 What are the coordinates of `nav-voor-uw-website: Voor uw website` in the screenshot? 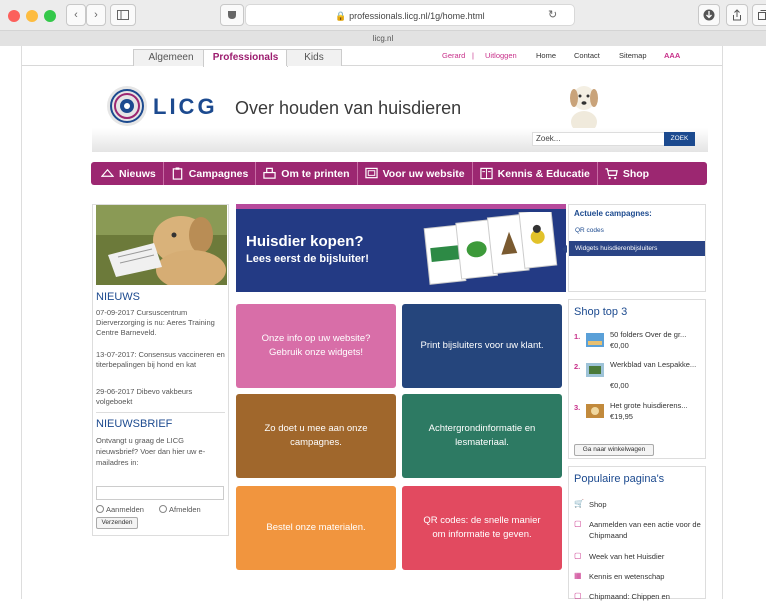 It's located at (415, 173).